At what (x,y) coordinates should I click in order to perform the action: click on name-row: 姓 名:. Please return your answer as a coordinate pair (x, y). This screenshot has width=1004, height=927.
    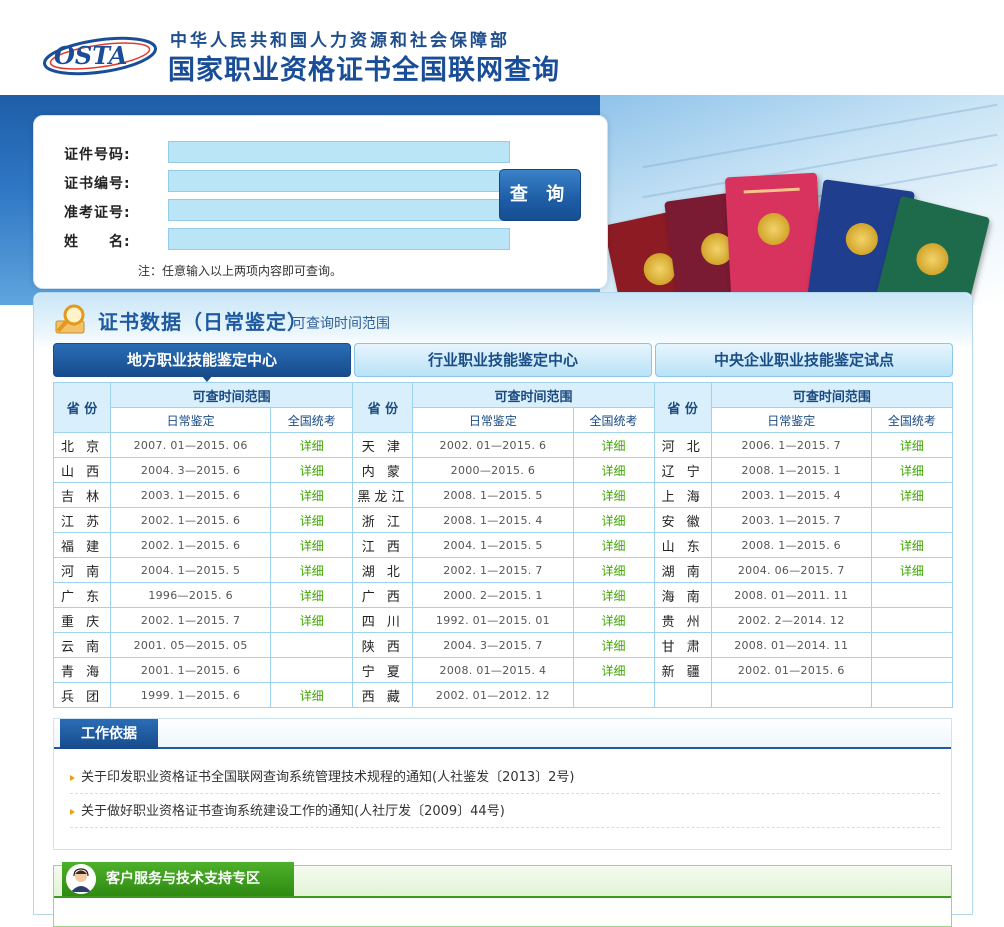
    Looking at the image, I should click on (294, 240).